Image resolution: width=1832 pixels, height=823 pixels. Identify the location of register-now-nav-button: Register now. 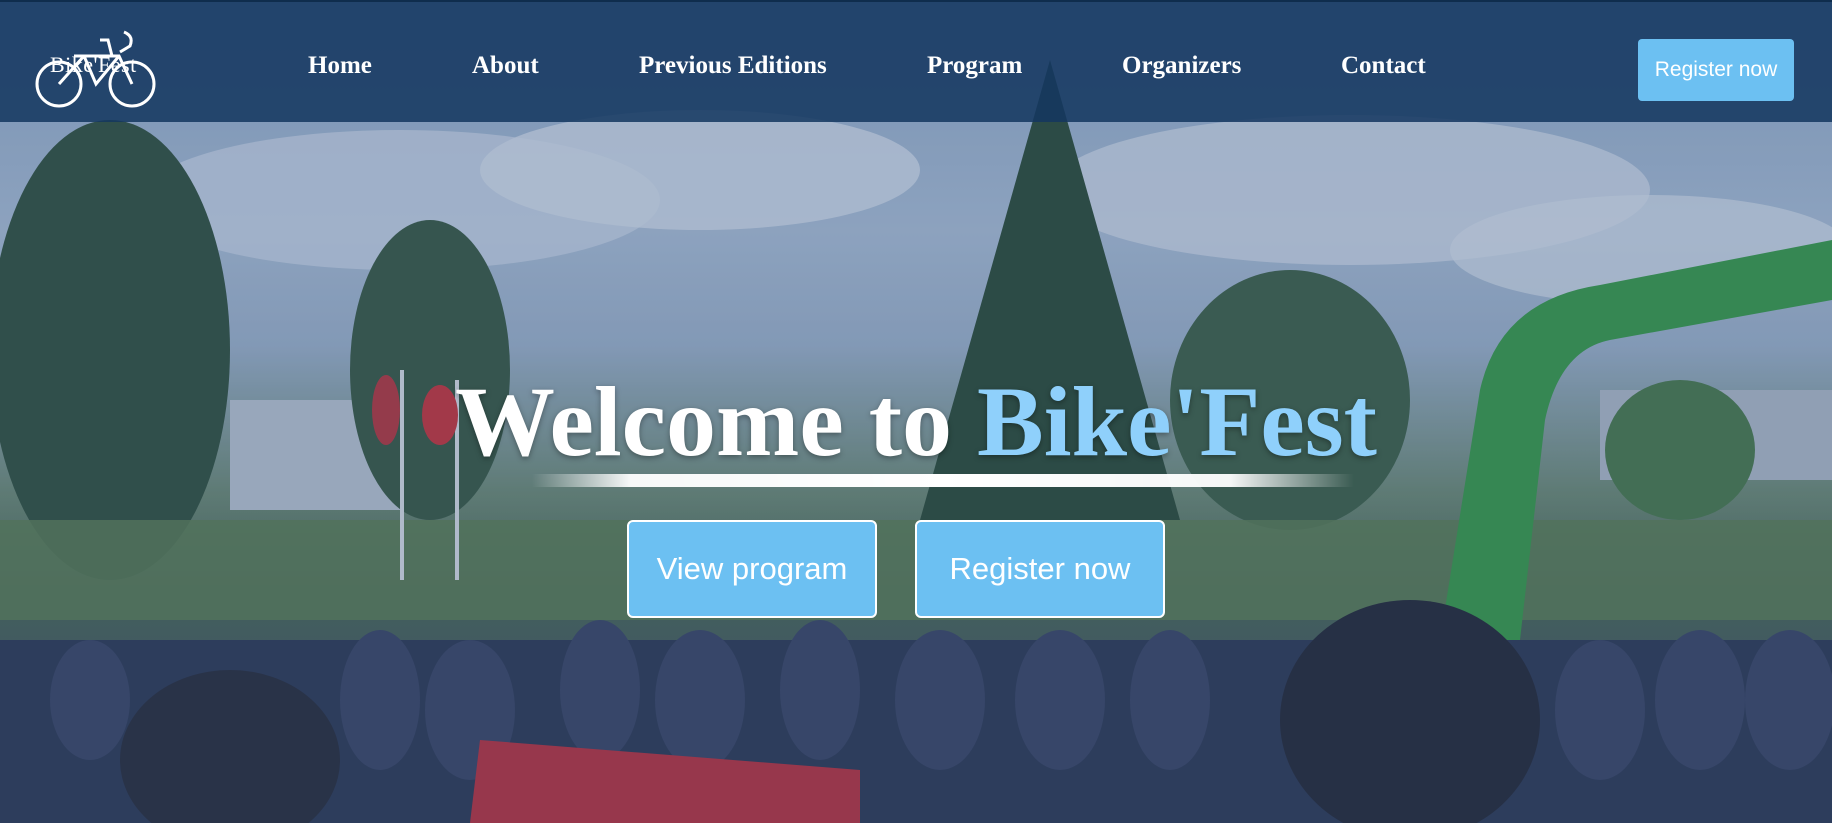
(1716, 70).